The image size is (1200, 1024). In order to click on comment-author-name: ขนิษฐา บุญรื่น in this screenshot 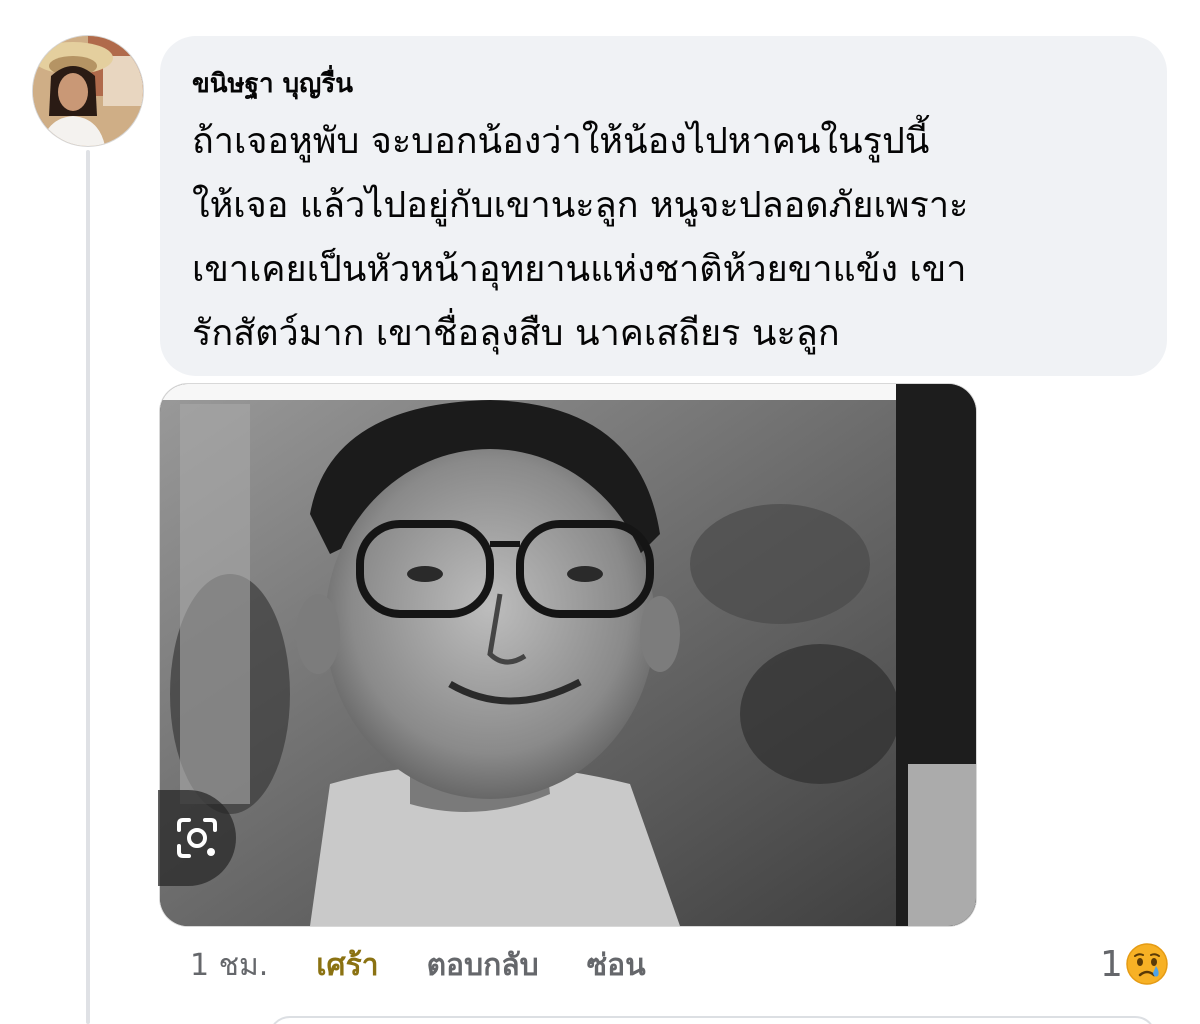, I will do `click(662, 84)`.